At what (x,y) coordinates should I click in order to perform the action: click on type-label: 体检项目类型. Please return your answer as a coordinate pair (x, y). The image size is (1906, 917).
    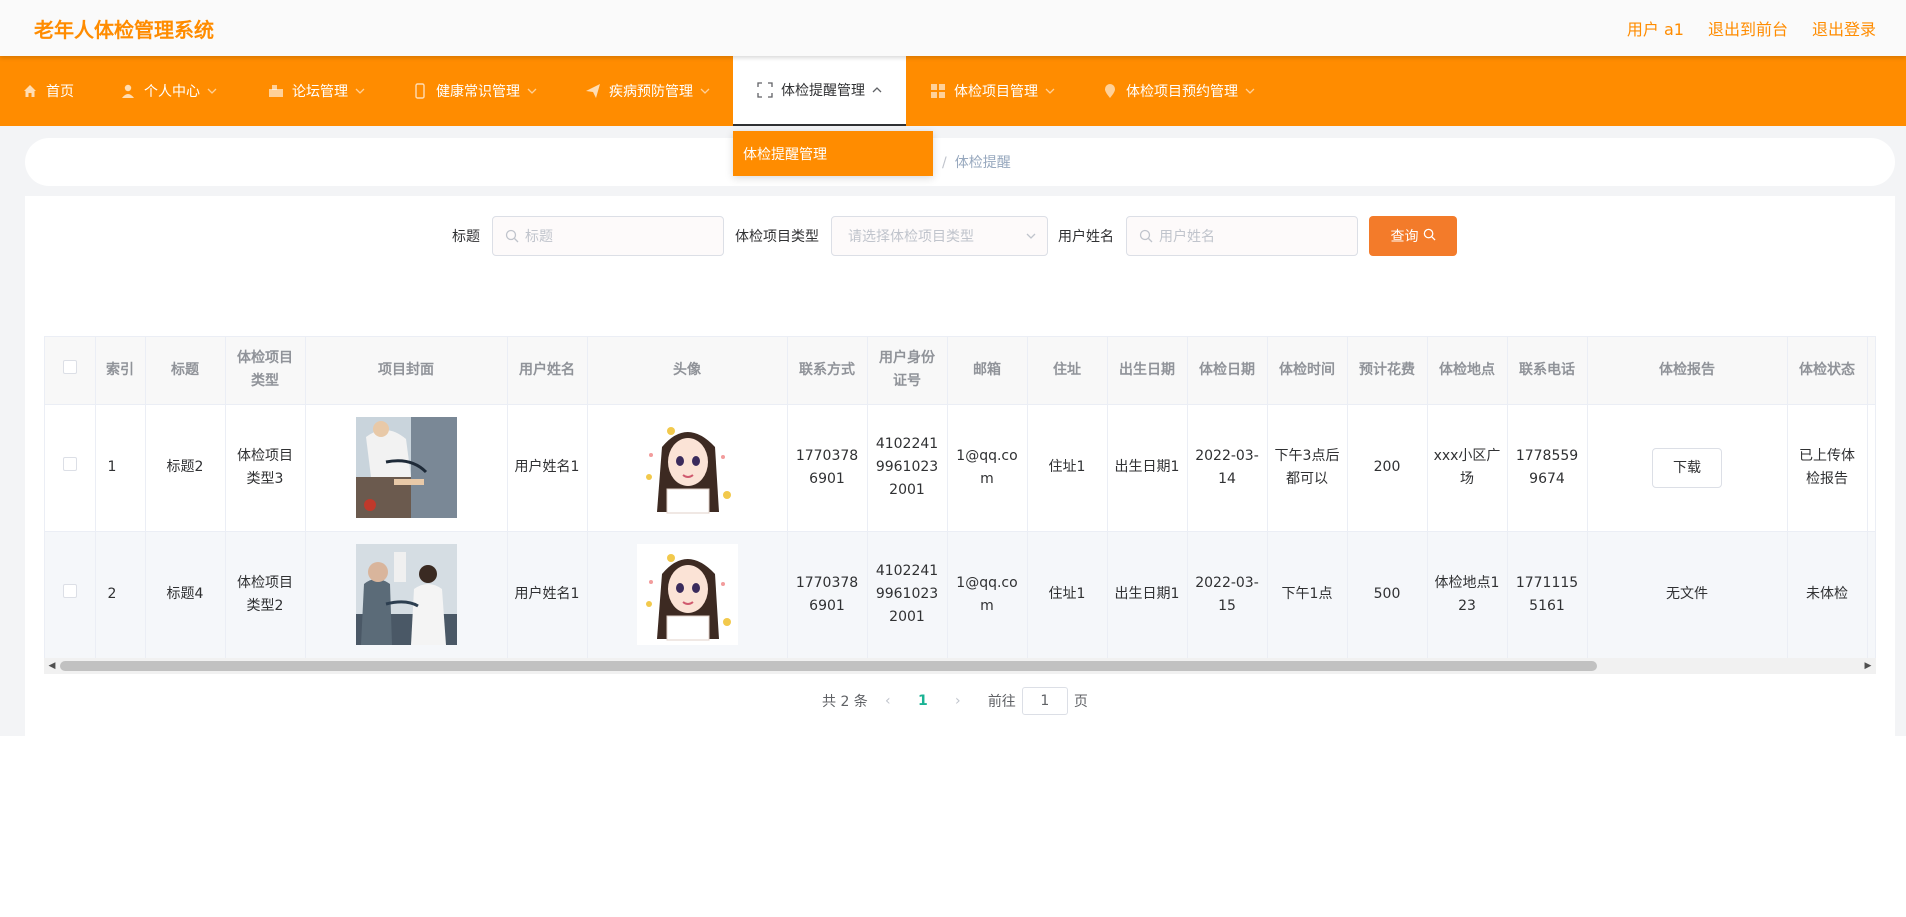
    Looking at the image, I should click on (777, 237).